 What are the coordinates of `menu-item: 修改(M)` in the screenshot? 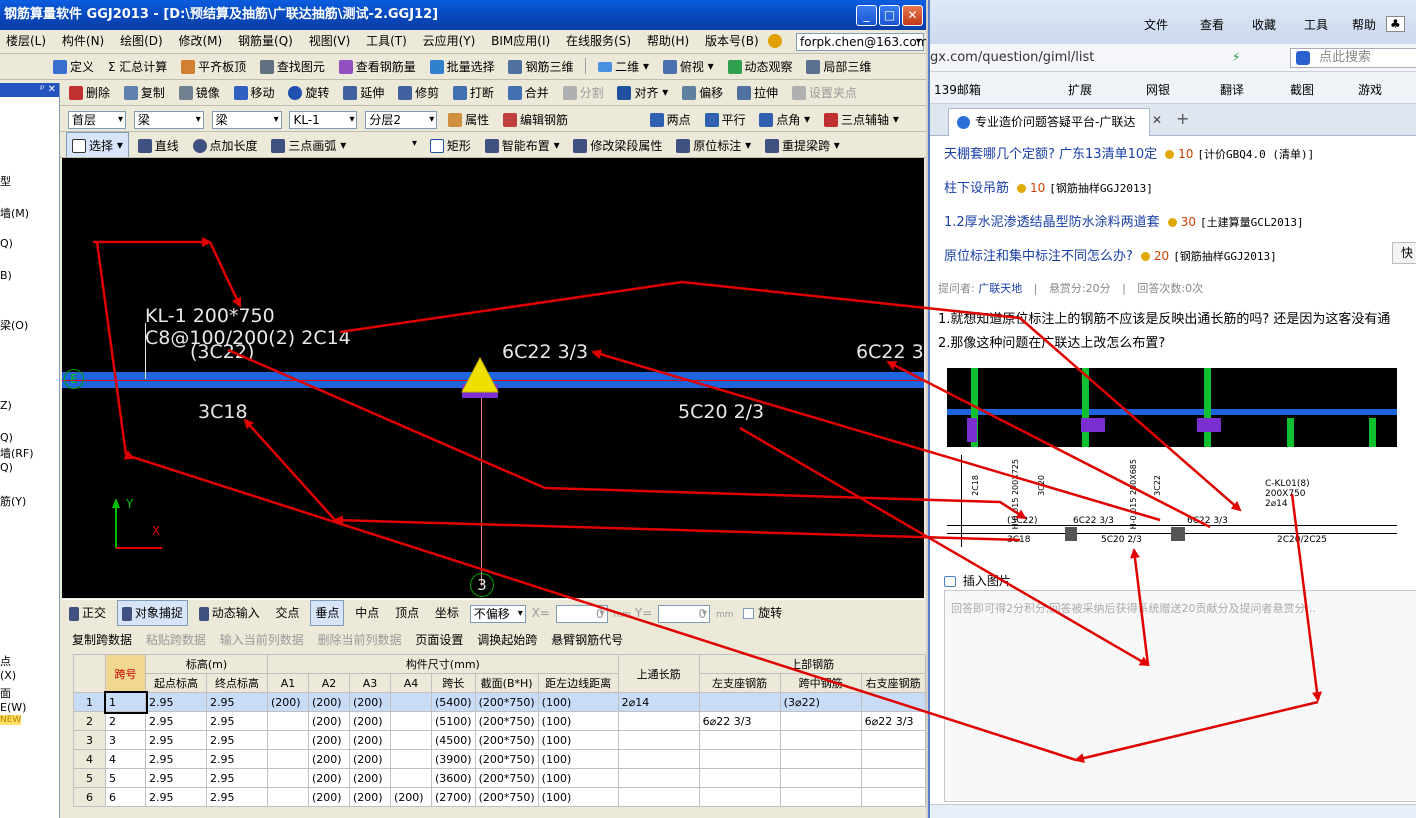 It's located at (201, 41).